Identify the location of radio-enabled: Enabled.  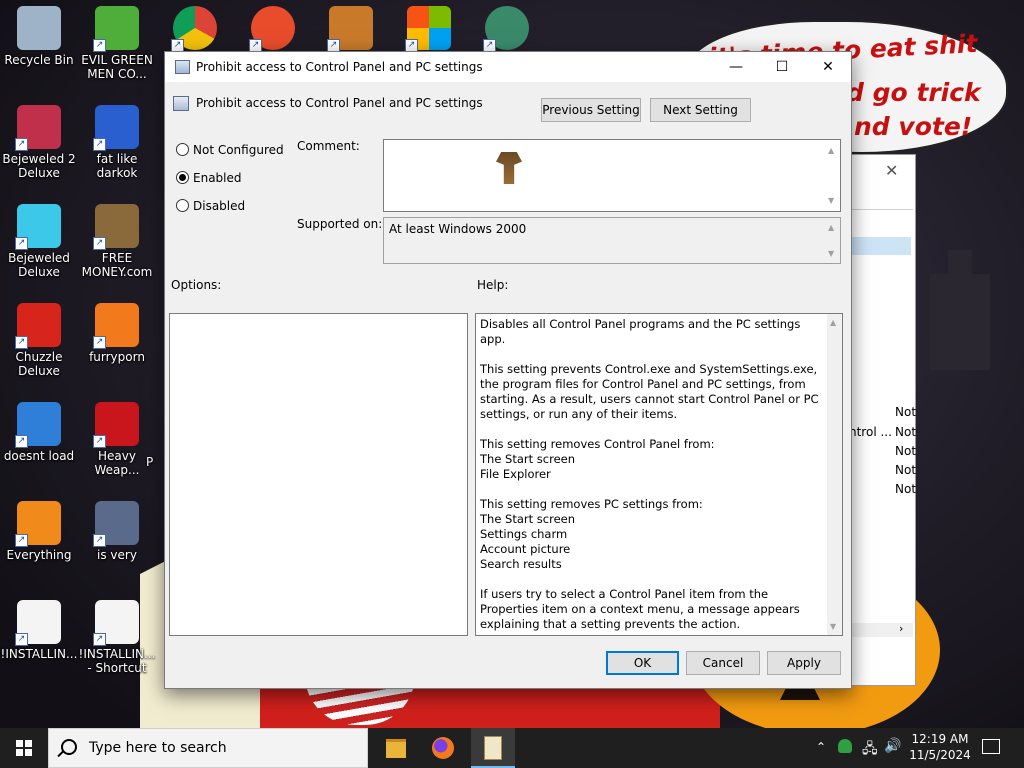
(209, 179).